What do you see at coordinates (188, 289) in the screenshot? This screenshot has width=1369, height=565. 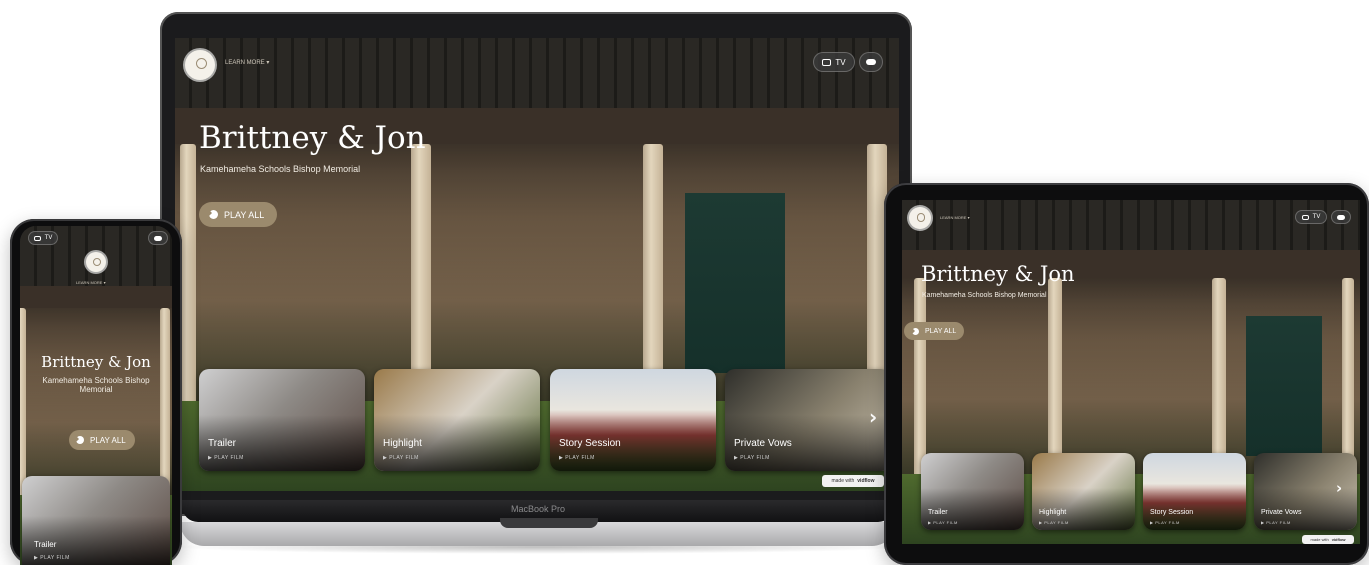 I see `porch-column` at bounding box center [188, 289].